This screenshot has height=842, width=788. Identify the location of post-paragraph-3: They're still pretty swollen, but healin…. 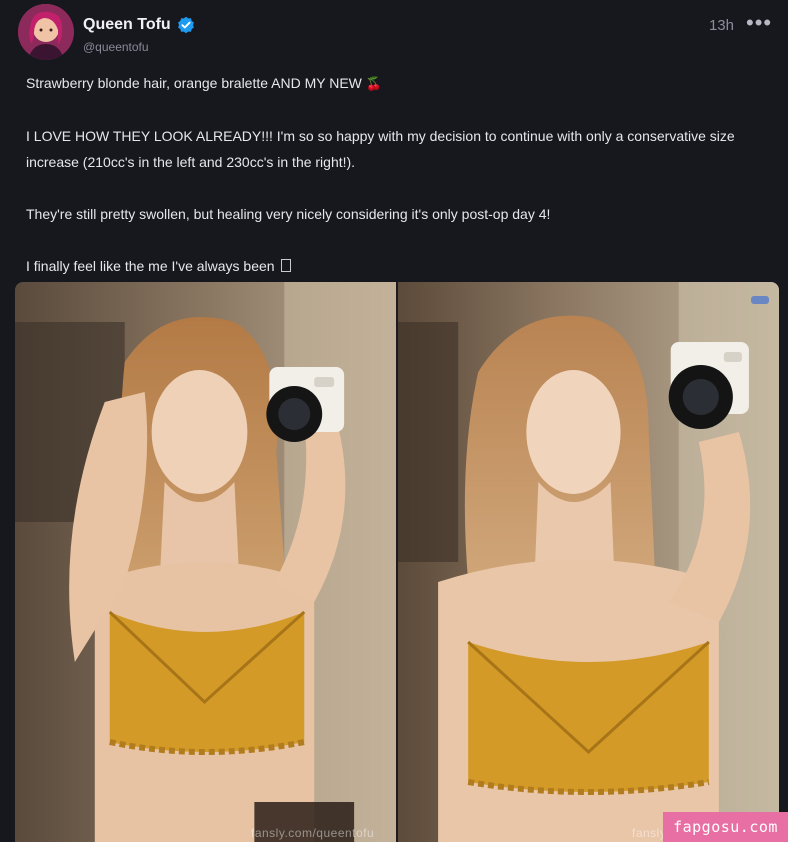
(288, 214).